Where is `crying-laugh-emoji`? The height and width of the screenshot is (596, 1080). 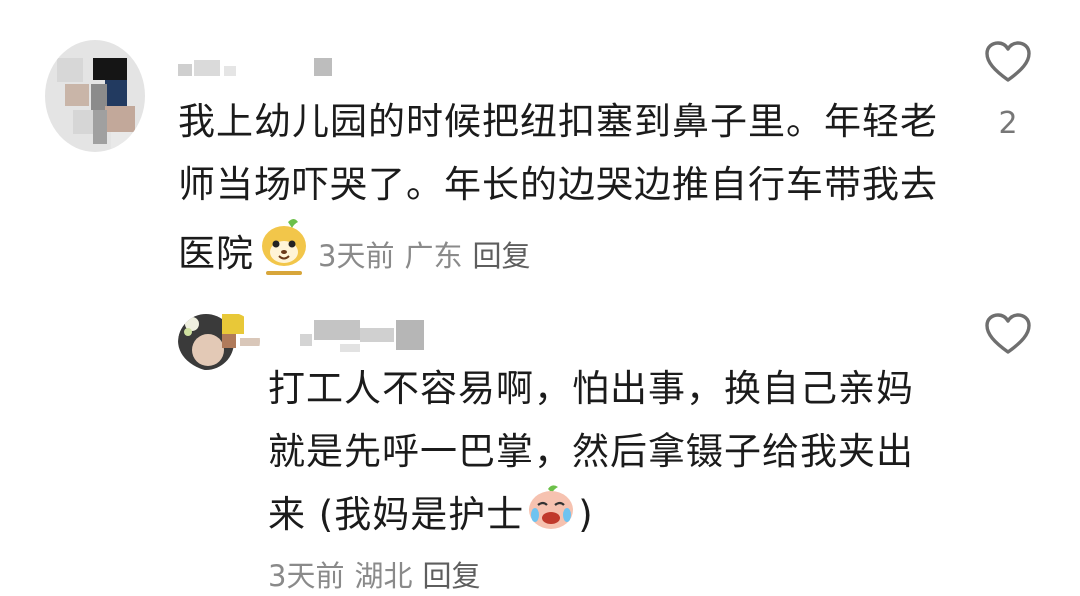 crying-laugh-emoji is located at coordinates (551, 516).